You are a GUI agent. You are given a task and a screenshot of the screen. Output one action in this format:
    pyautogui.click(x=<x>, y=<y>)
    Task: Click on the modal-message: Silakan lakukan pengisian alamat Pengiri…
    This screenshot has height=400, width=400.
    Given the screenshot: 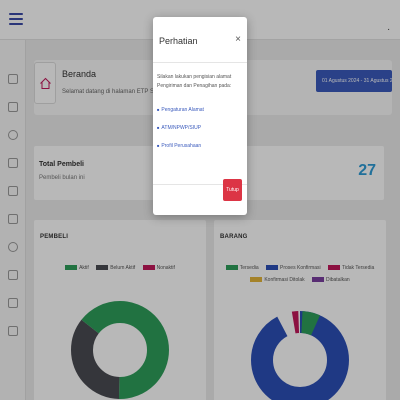 What is the action you would take?
    pyautogui.click(x=194, y=81)
    